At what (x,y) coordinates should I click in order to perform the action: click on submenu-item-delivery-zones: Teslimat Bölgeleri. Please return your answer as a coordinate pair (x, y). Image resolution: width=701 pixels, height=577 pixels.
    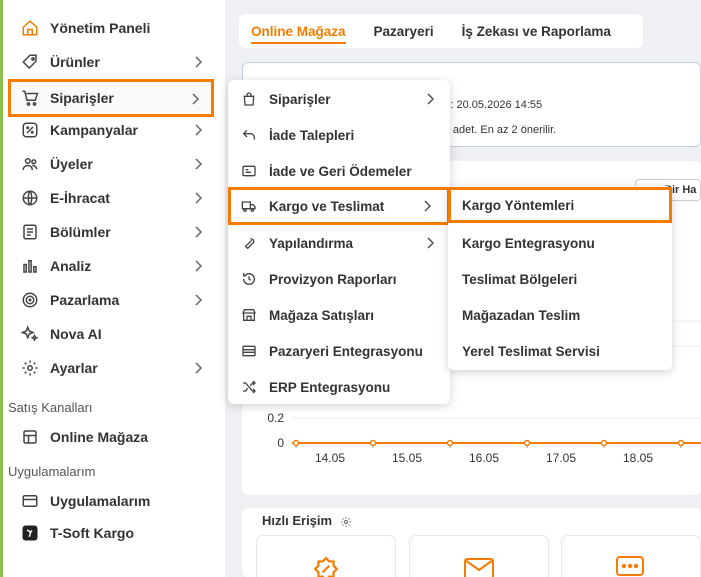
    Looking at the image, I should click on (560, 279).